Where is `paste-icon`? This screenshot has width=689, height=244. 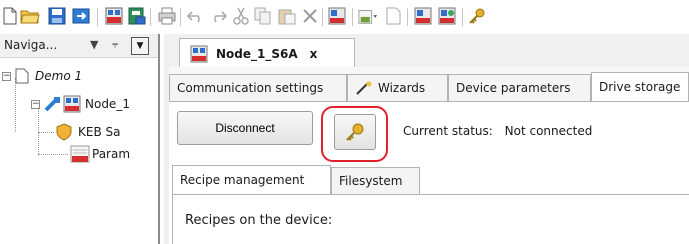 paste-icon is located at coordinates (287, 16).